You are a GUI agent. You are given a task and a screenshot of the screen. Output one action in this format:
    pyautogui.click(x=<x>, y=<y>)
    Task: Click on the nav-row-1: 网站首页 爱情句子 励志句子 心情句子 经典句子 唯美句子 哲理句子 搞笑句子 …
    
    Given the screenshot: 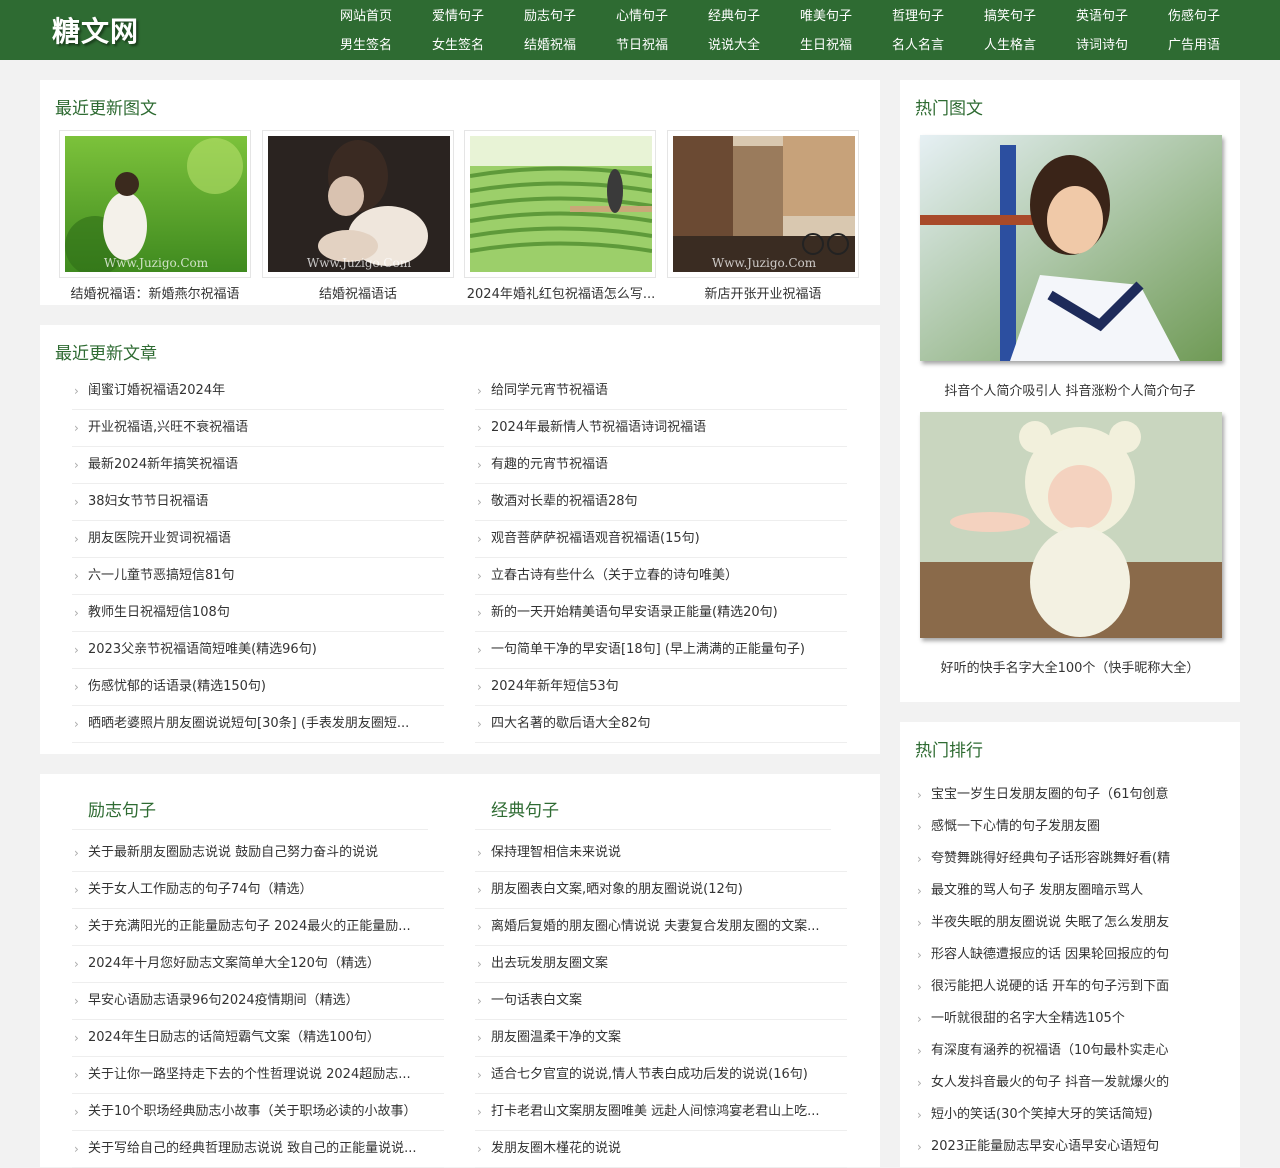 What is the action you would take?
    pyautogui.click(x=780, y=17)
    